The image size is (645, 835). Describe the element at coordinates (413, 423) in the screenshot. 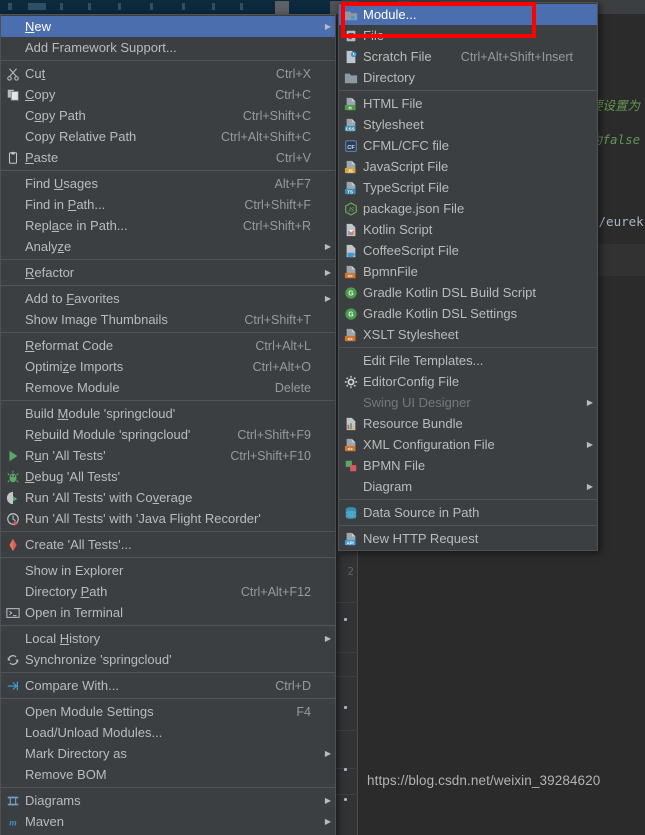

I see `menu-item-label: Resource Bundle` at that location.